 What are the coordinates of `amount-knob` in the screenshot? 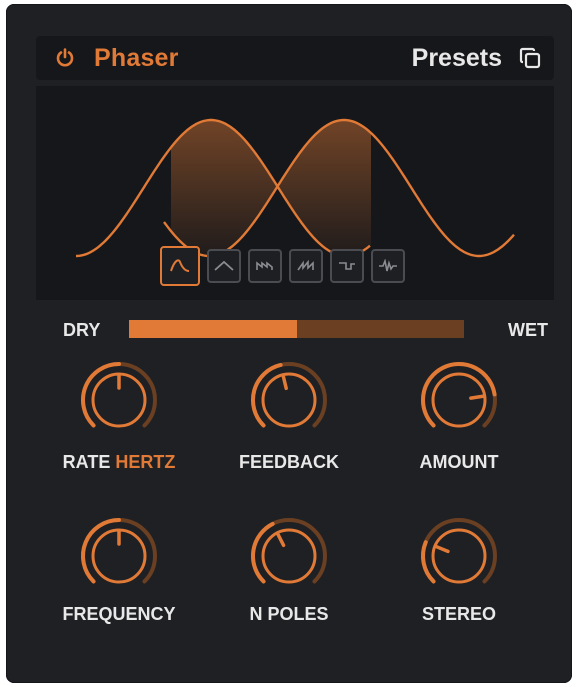 It's located at (459, 401).